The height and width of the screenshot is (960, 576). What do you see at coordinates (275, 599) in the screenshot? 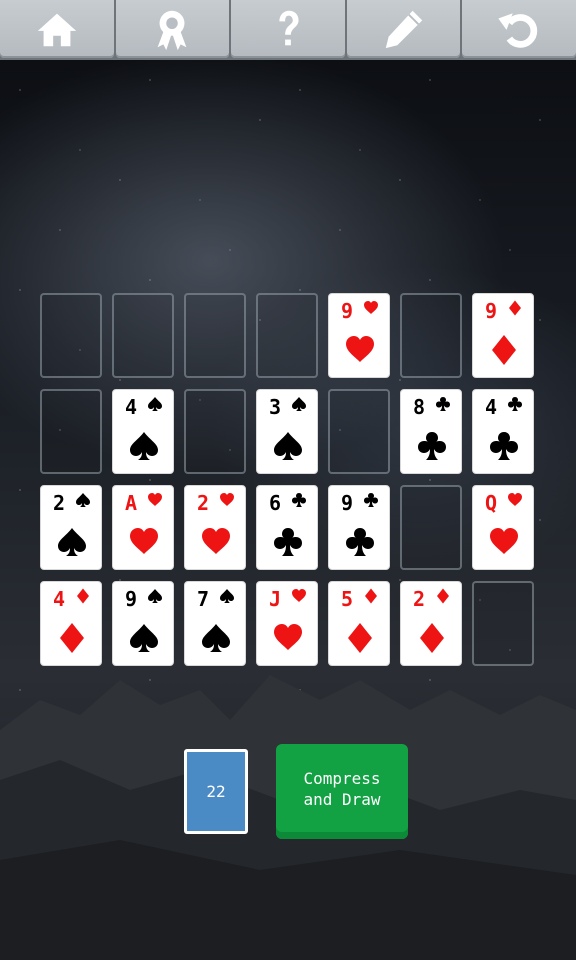
I see `card-rank: J` at bounding box center [275, 599].